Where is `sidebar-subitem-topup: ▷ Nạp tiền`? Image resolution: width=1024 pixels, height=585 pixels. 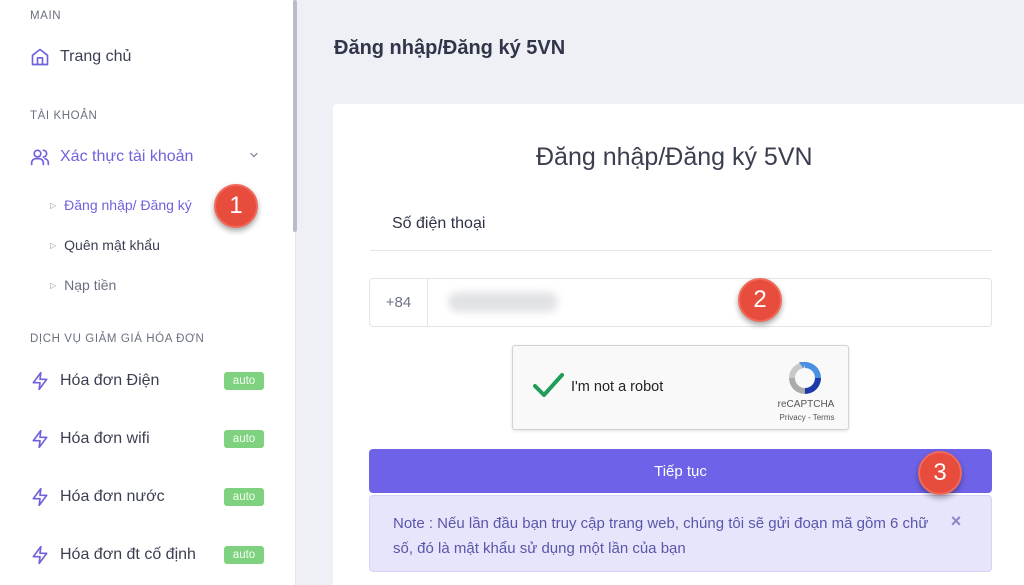 sidebar-subitem-topup: ▷ Nạp tiền is located at coordinates (83, 285).